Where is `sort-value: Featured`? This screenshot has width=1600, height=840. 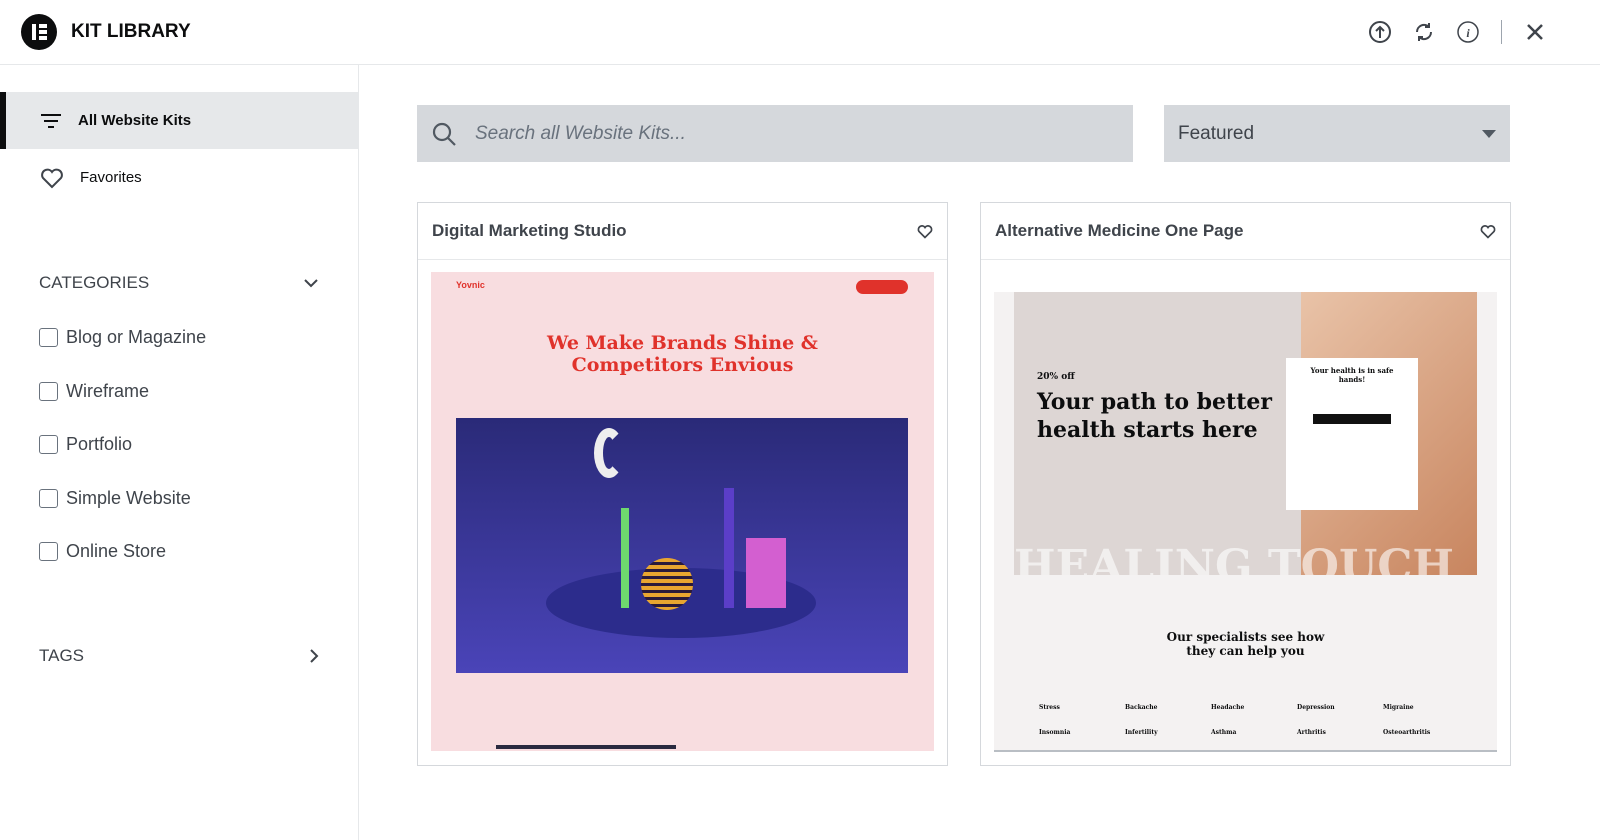
sort-value: Featured is located at coordinates (1216, 133).